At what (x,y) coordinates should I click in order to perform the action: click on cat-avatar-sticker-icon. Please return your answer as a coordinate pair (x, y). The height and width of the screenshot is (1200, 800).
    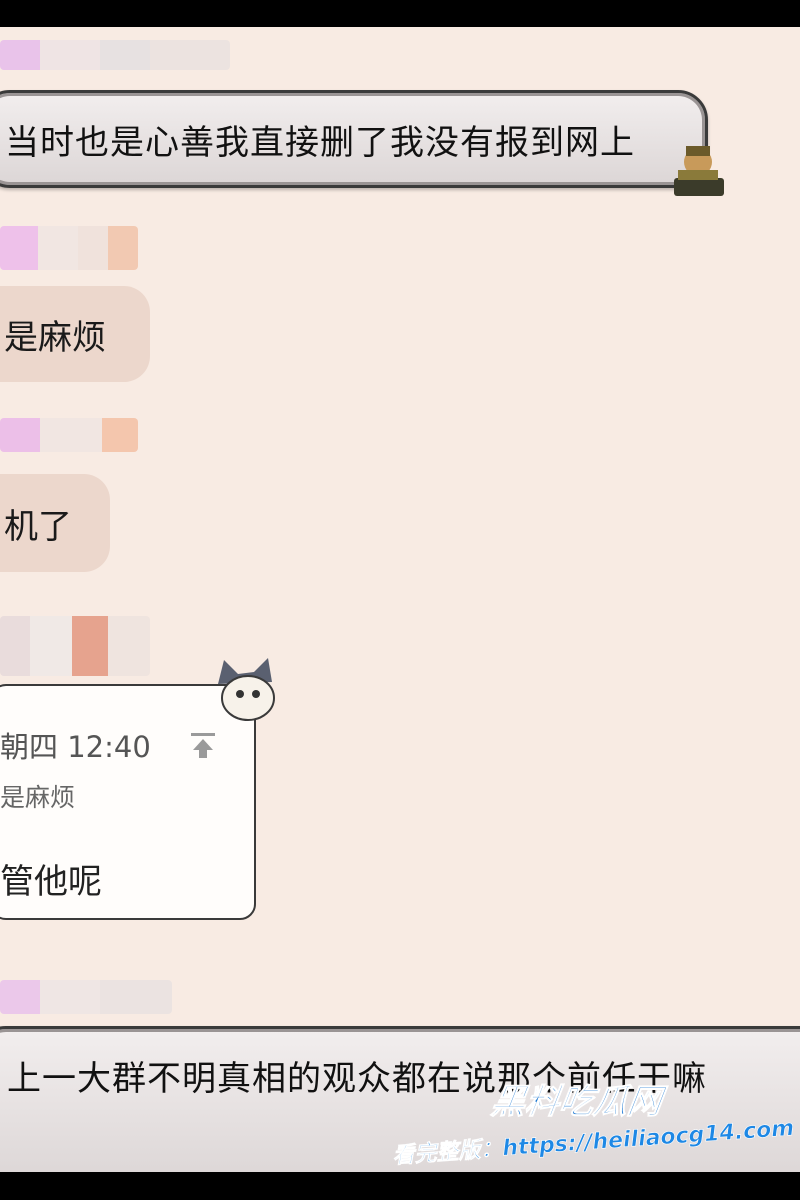
    Looking at the image, I should click on (246, 689).